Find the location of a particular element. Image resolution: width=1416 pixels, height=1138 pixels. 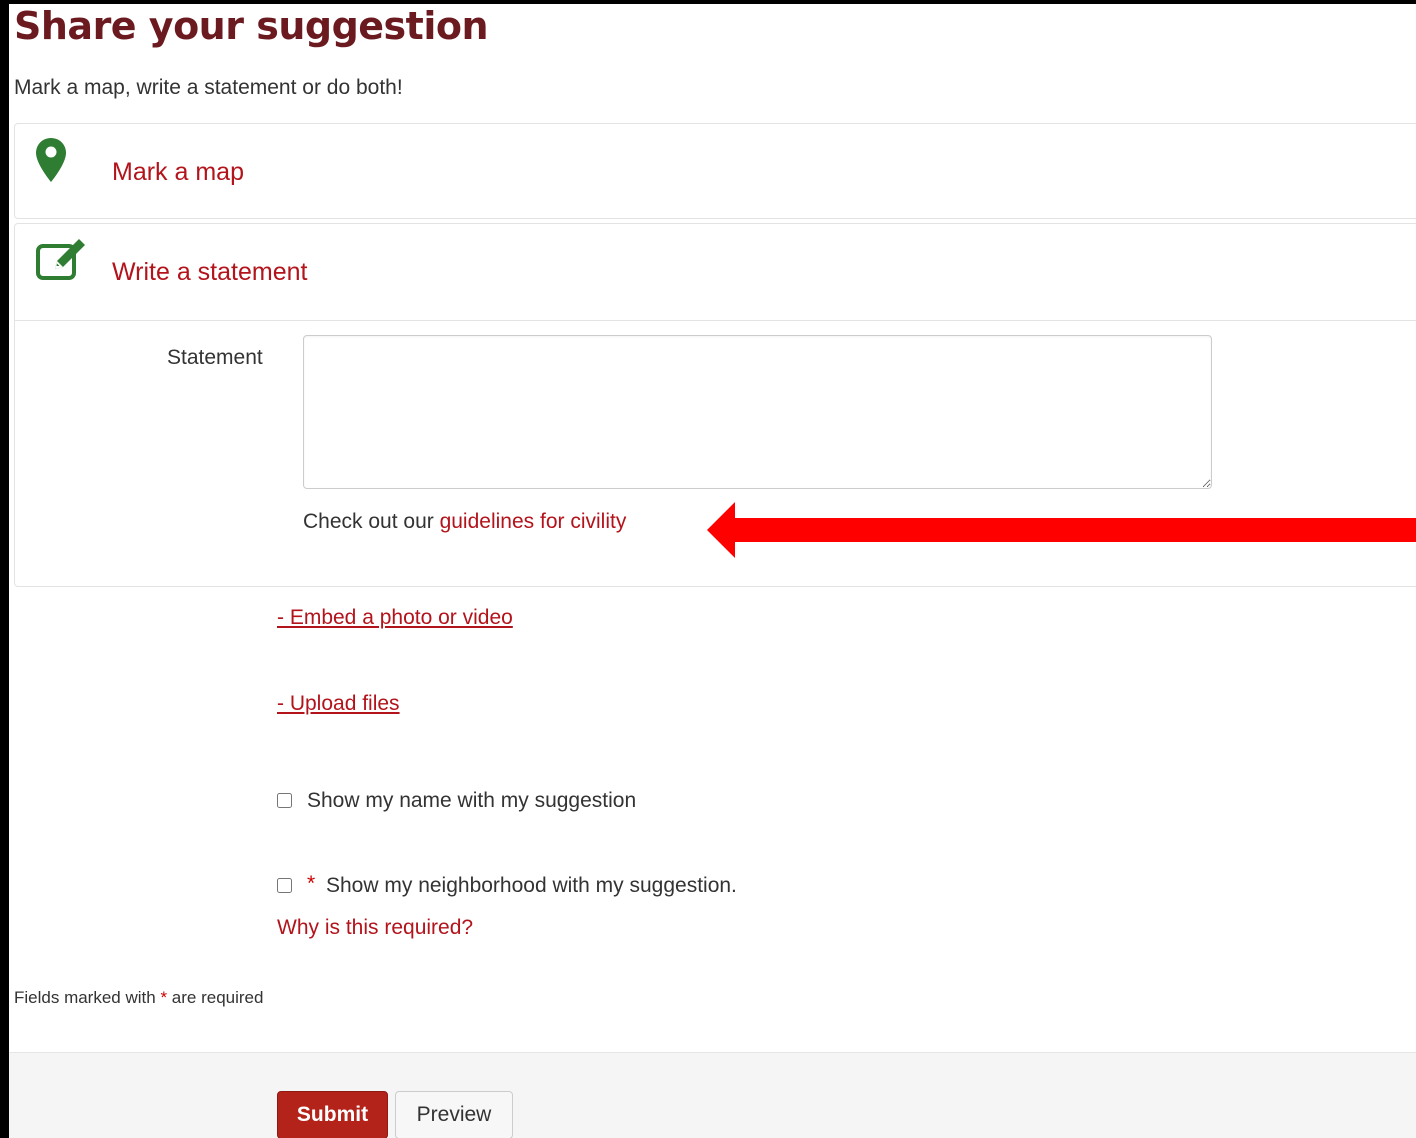

why-required-link: Why is this required? is located at coordinates (375, 928).